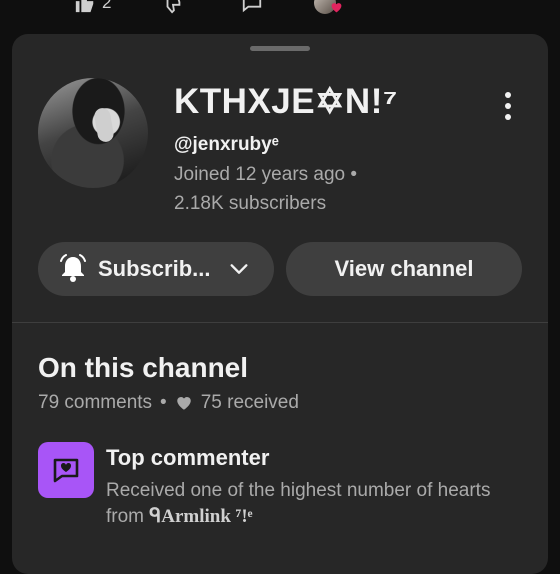  Describe the element at coordinates (95, 402) in the screenshot. I see `comments-count: 79 comments` at that location.